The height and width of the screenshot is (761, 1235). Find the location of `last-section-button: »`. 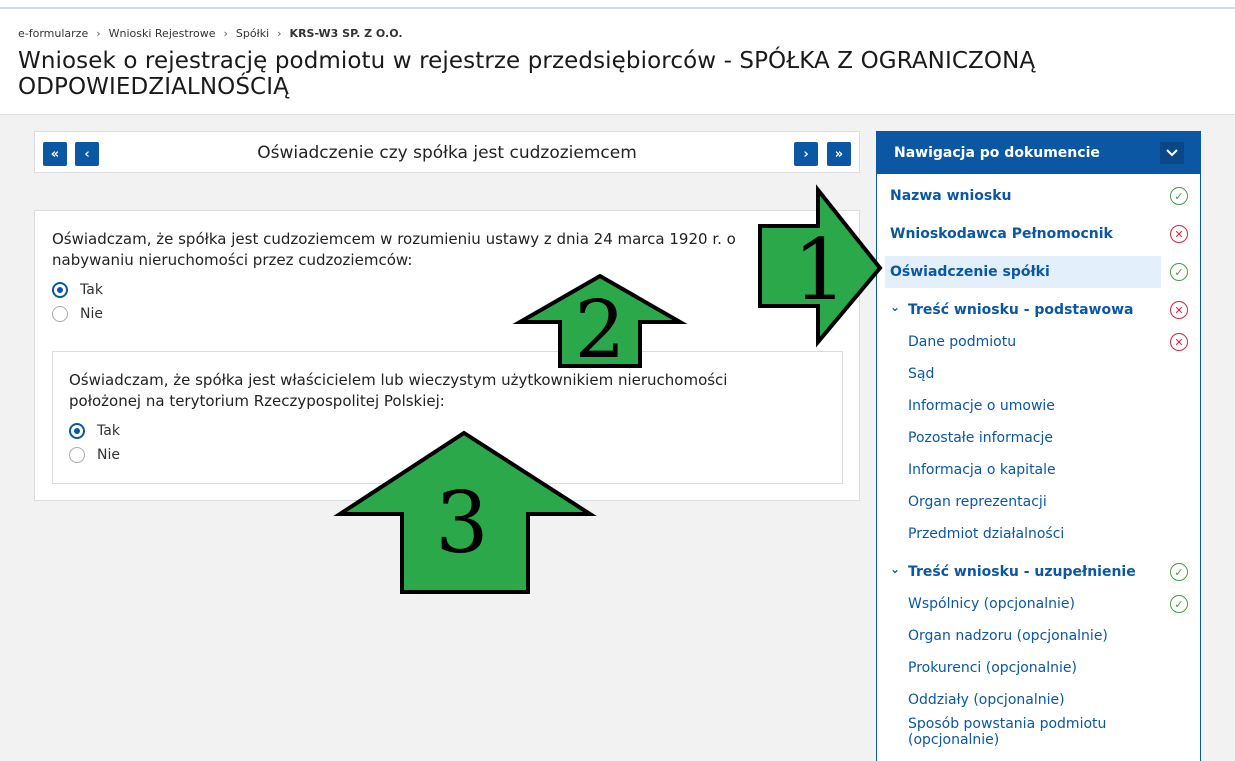

last-section-button: » is located at coordinates (839, 154).